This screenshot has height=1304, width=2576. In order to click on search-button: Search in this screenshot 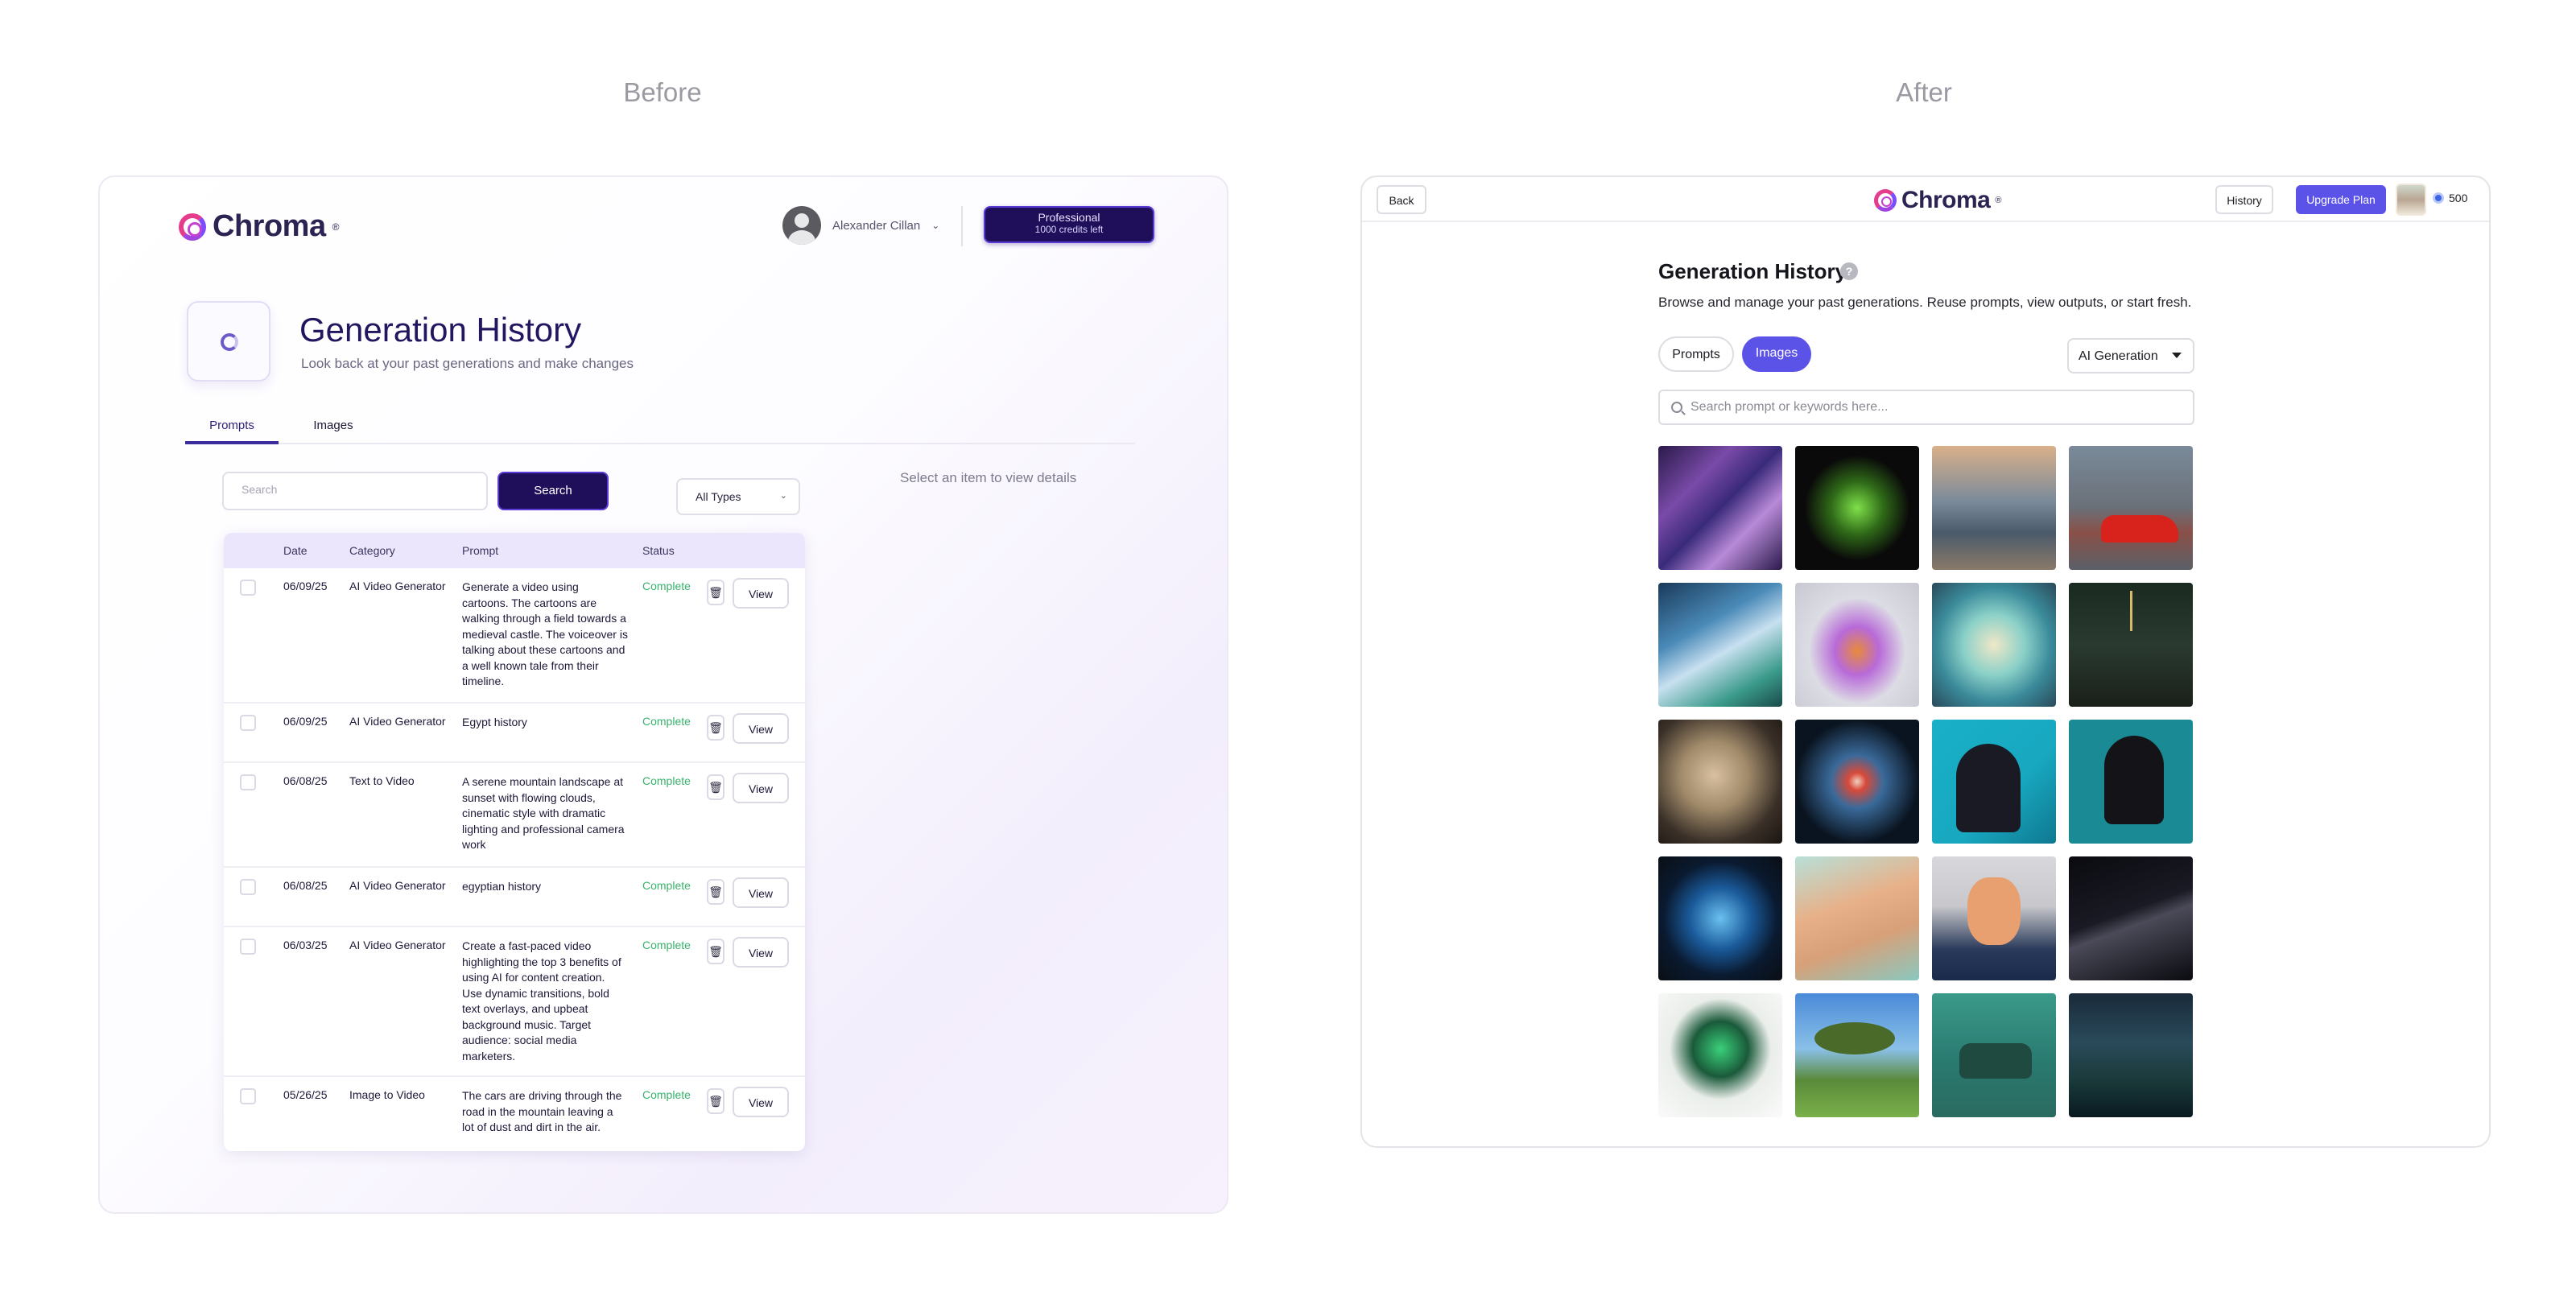, I will do `click(553, 491)`.